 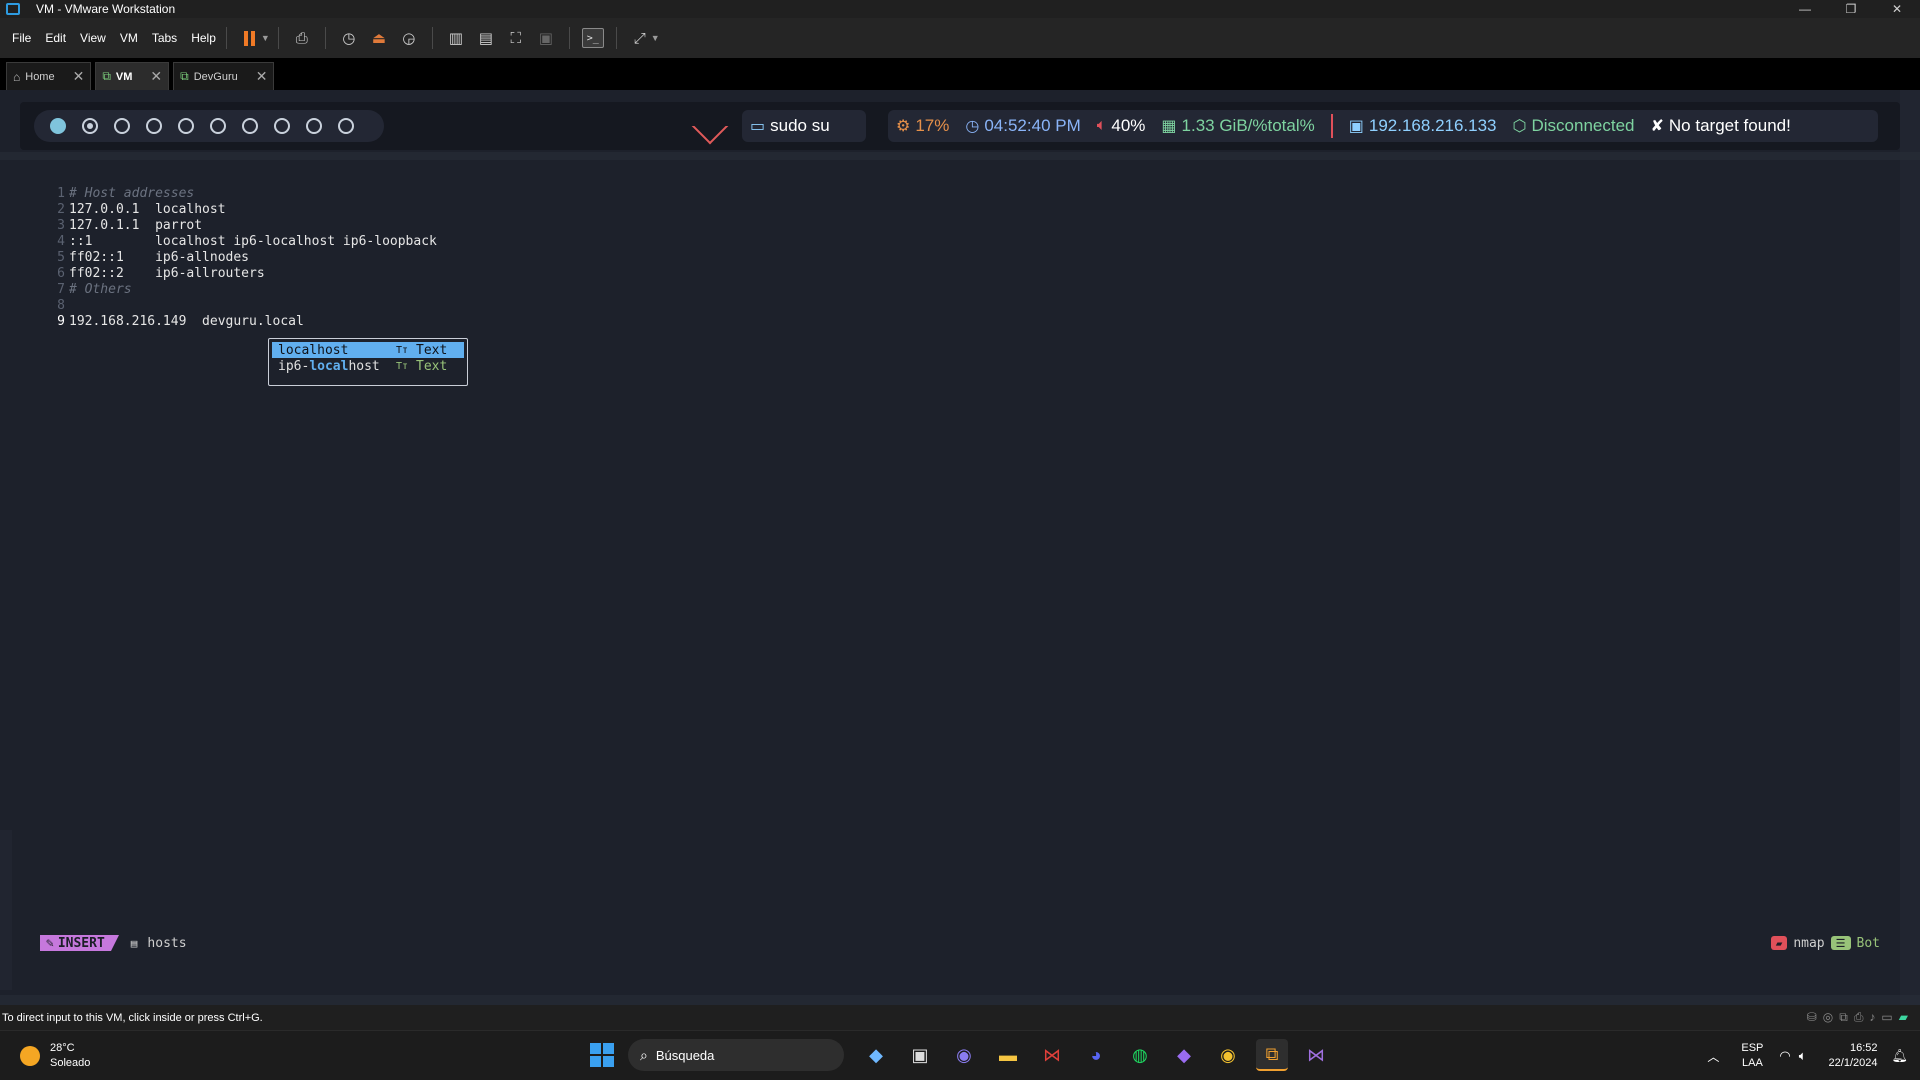 I want to click on completion-menu: localhost Tт Text ip6-localhost Tт Text, so click(x=368, y=362).